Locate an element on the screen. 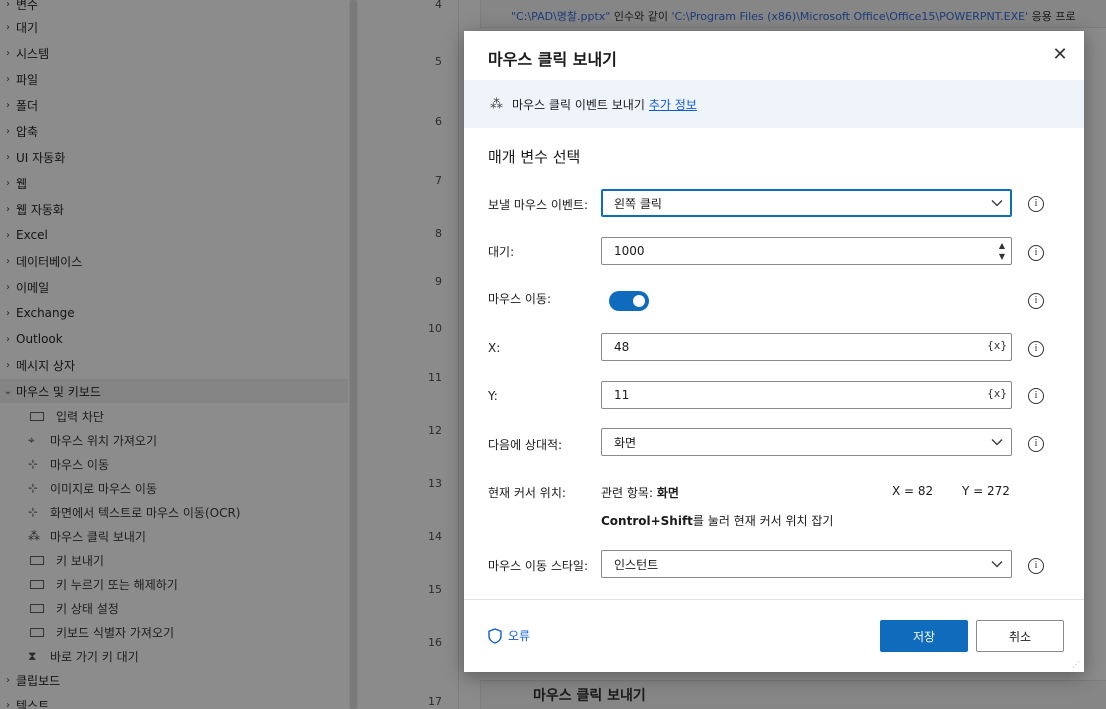 The width and height of the screenshot is (1106, 709). action-send-keys: 키 보내기 is located at coordinates (66, 560).